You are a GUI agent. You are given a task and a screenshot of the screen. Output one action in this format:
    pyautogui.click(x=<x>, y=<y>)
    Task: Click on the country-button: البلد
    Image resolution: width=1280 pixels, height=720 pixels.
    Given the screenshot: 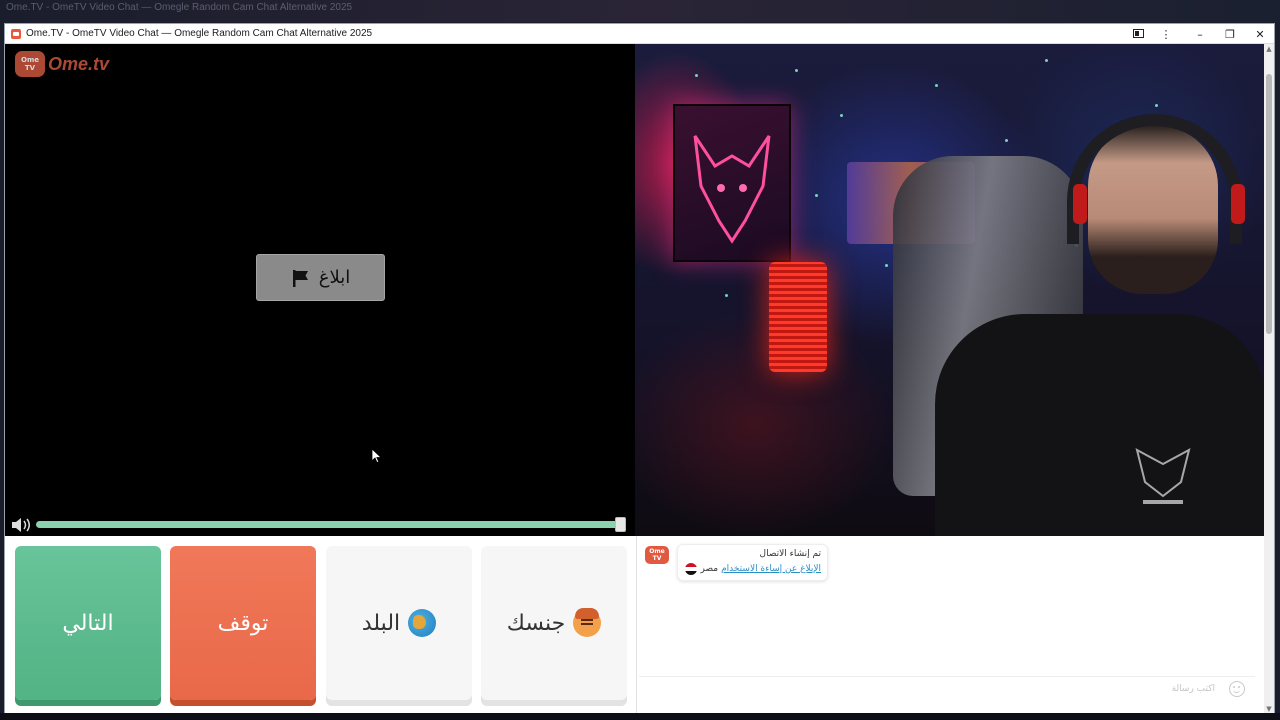 What is the action you would take?
    pyautogui.click(x=399, y=623)
    